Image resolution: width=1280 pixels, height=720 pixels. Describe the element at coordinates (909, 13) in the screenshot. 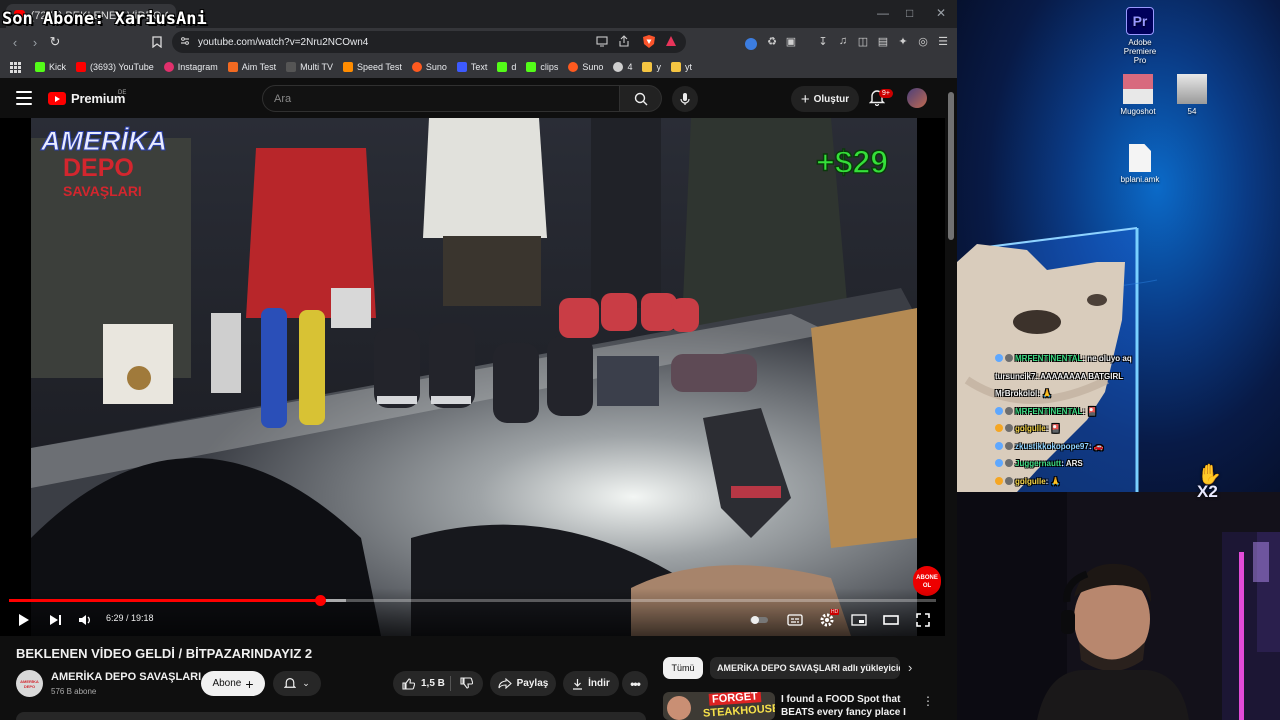

I see `maximize-icon: □` at that location.